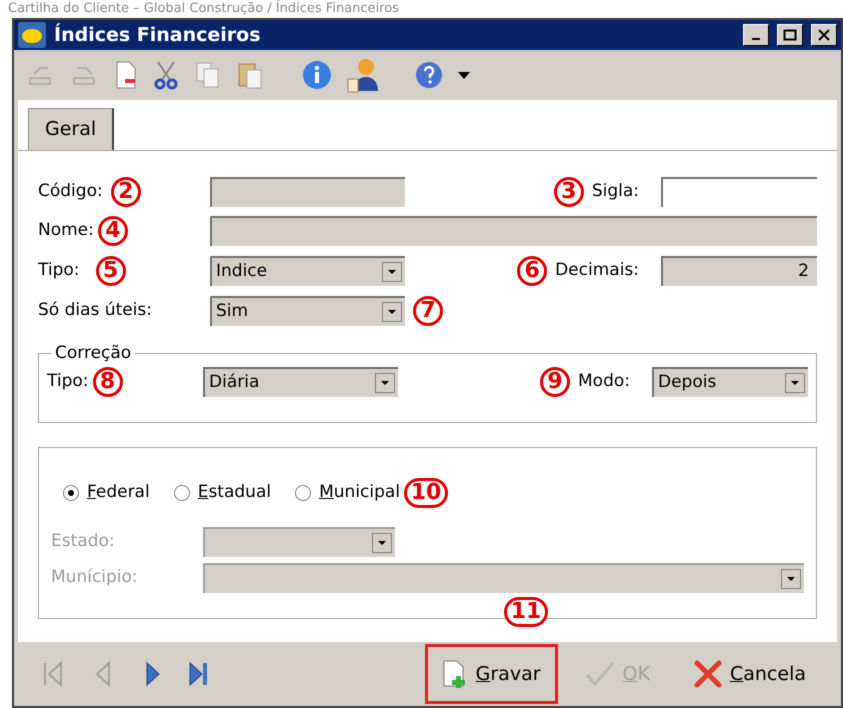 The height and width of the screenshot is (708, 843). Describe the element at coordinates (83, 541) in the screenshot. I see `field-label: Estado:` at that location.